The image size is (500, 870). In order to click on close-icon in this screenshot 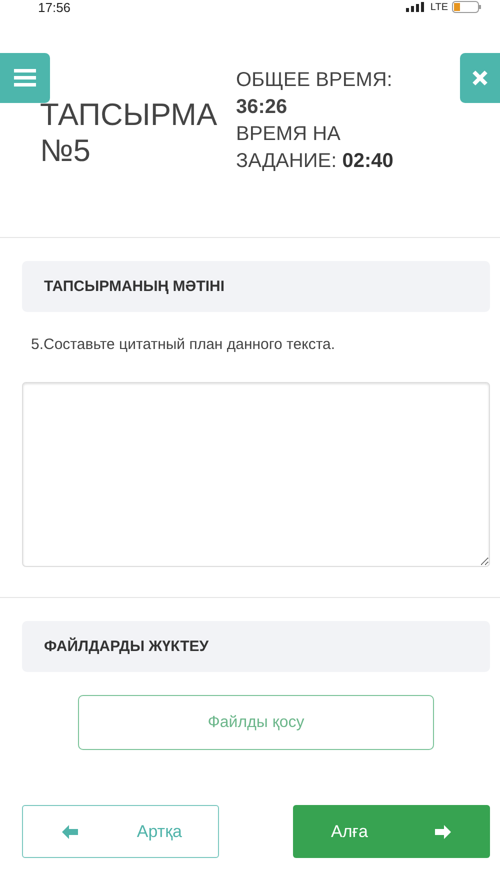, I will do `click(480, 78)`.